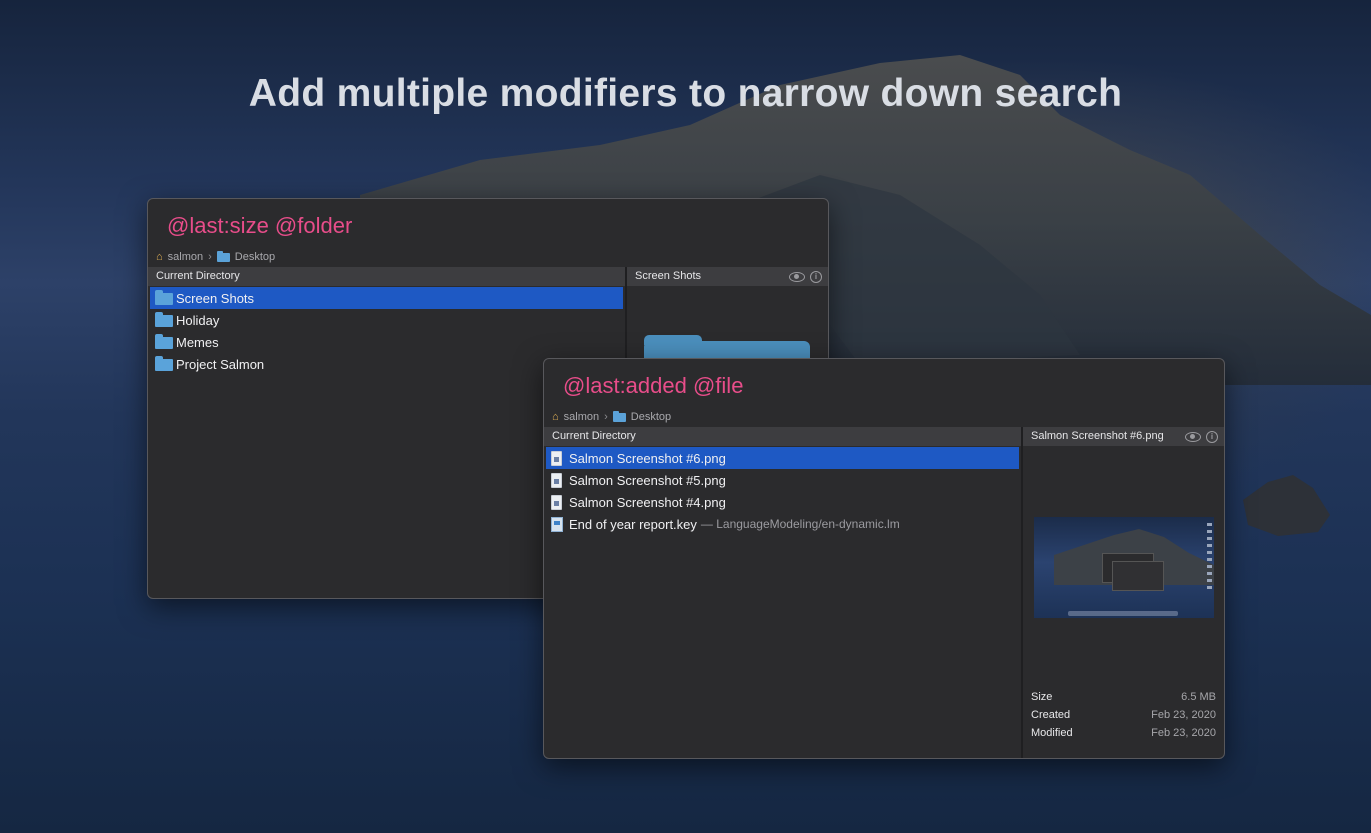 The image size is (1371, 833). I want to click on preview-title: Salmon Screenshot #6.png, so click(1097, 436).